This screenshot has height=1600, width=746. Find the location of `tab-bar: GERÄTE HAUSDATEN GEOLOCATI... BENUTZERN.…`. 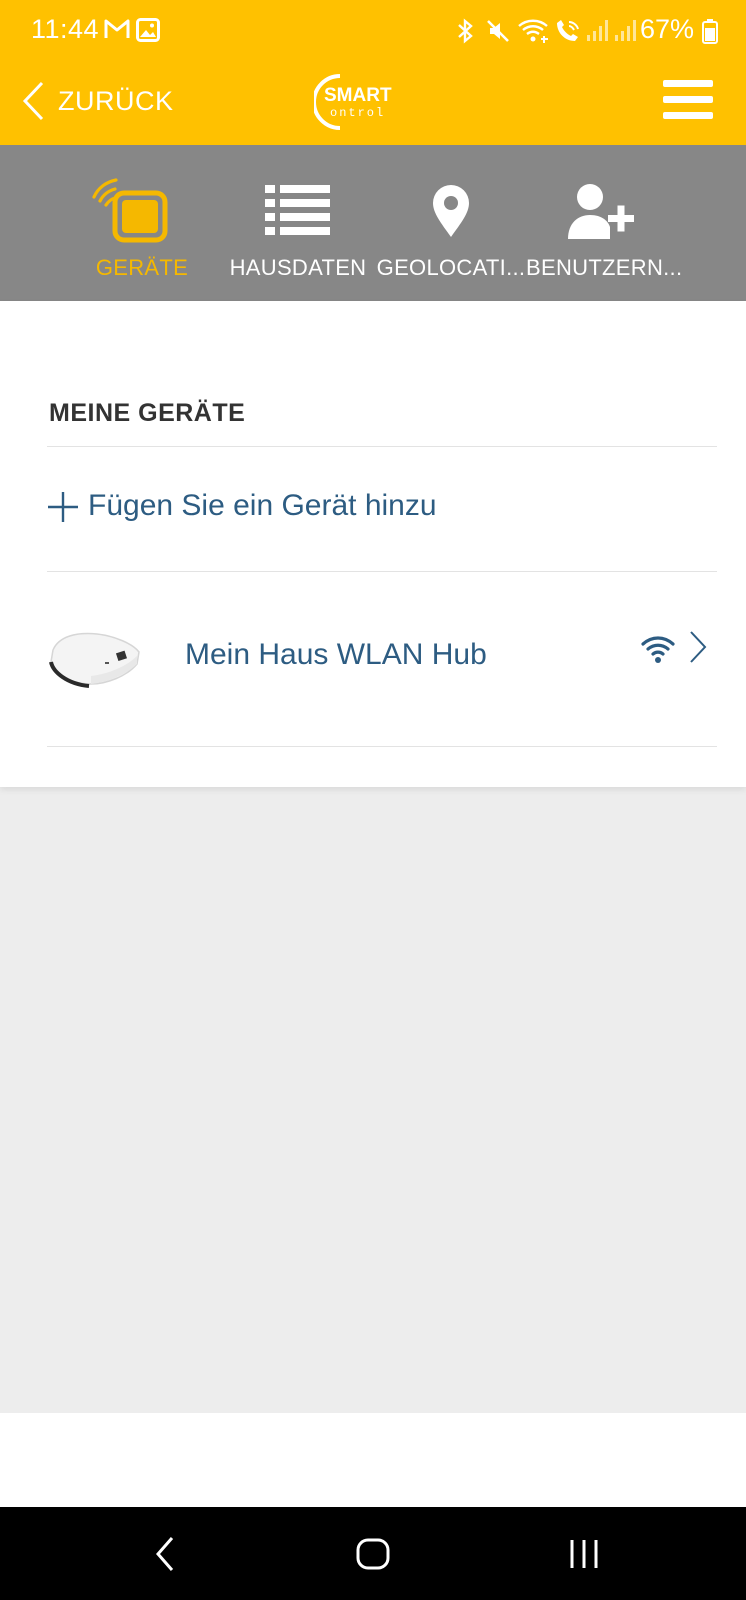

tab-bar: GERÄTE HAUSDATEN GEOLOCATI... BENUTZERN.… is located at coordinates (373, 223).